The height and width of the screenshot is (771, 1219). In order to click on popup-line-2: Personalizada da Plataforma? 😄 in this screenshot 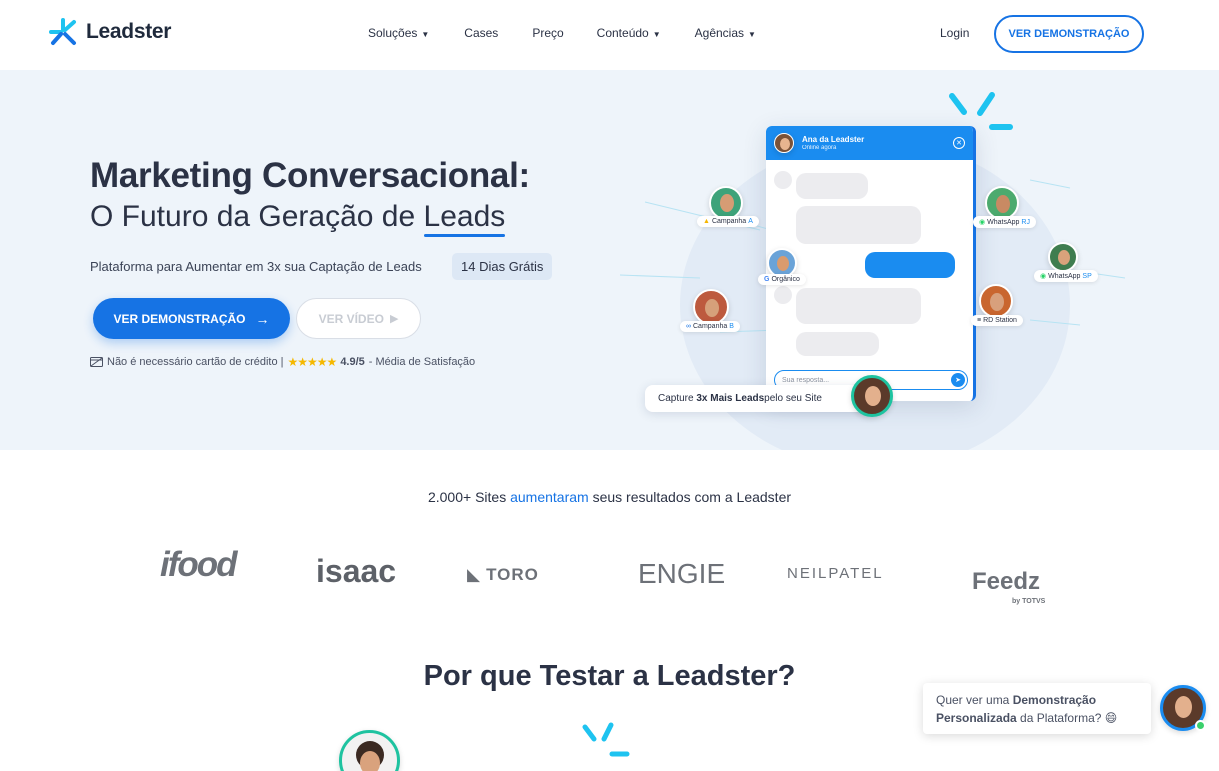, I will do `click(1037, 718)`.